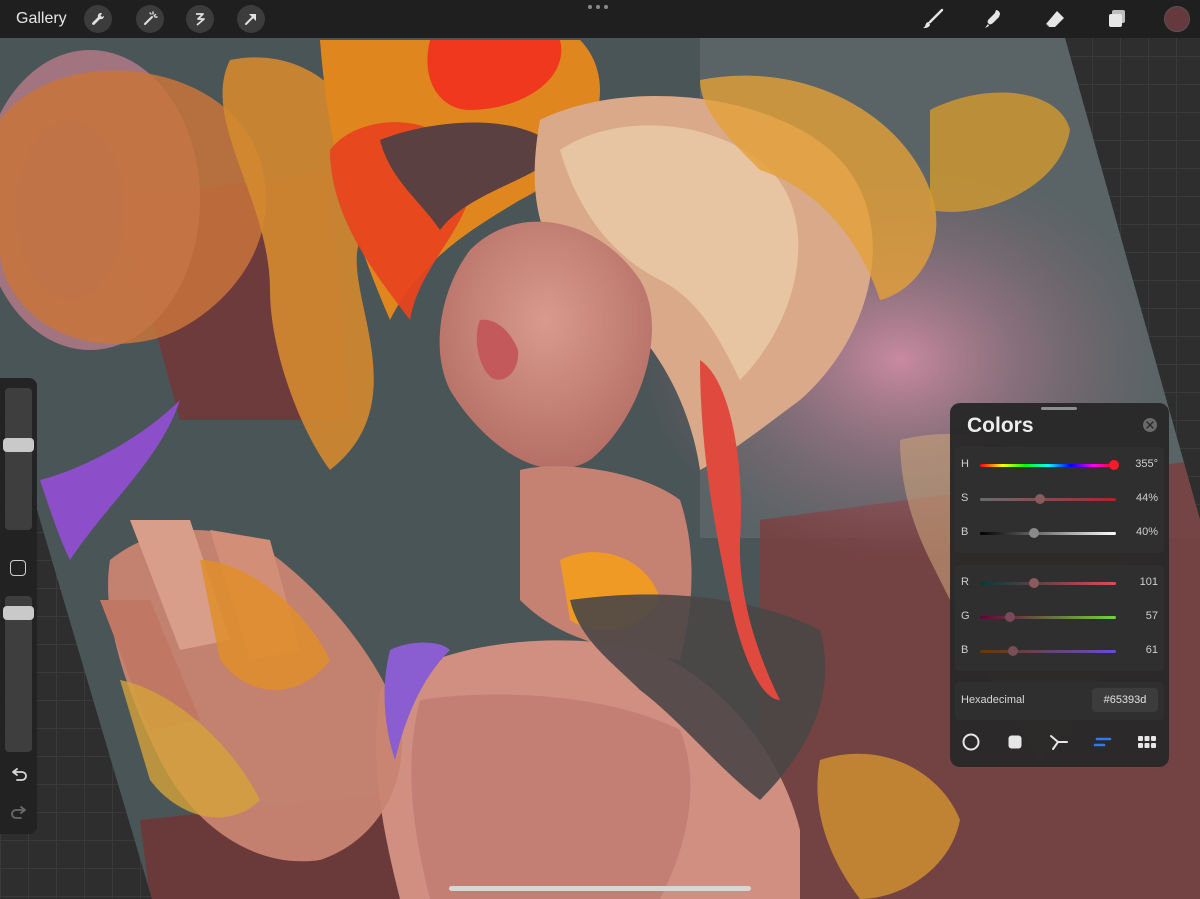  Describe the element at coordinates (19, 776) in the screenshot. I see `undo-icon` at that location.